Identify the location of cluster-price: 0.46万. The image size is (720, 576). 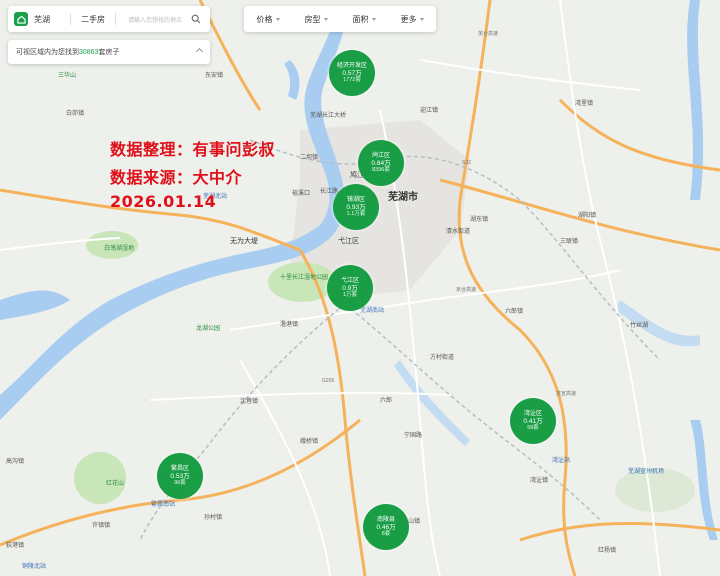
(386, 527).